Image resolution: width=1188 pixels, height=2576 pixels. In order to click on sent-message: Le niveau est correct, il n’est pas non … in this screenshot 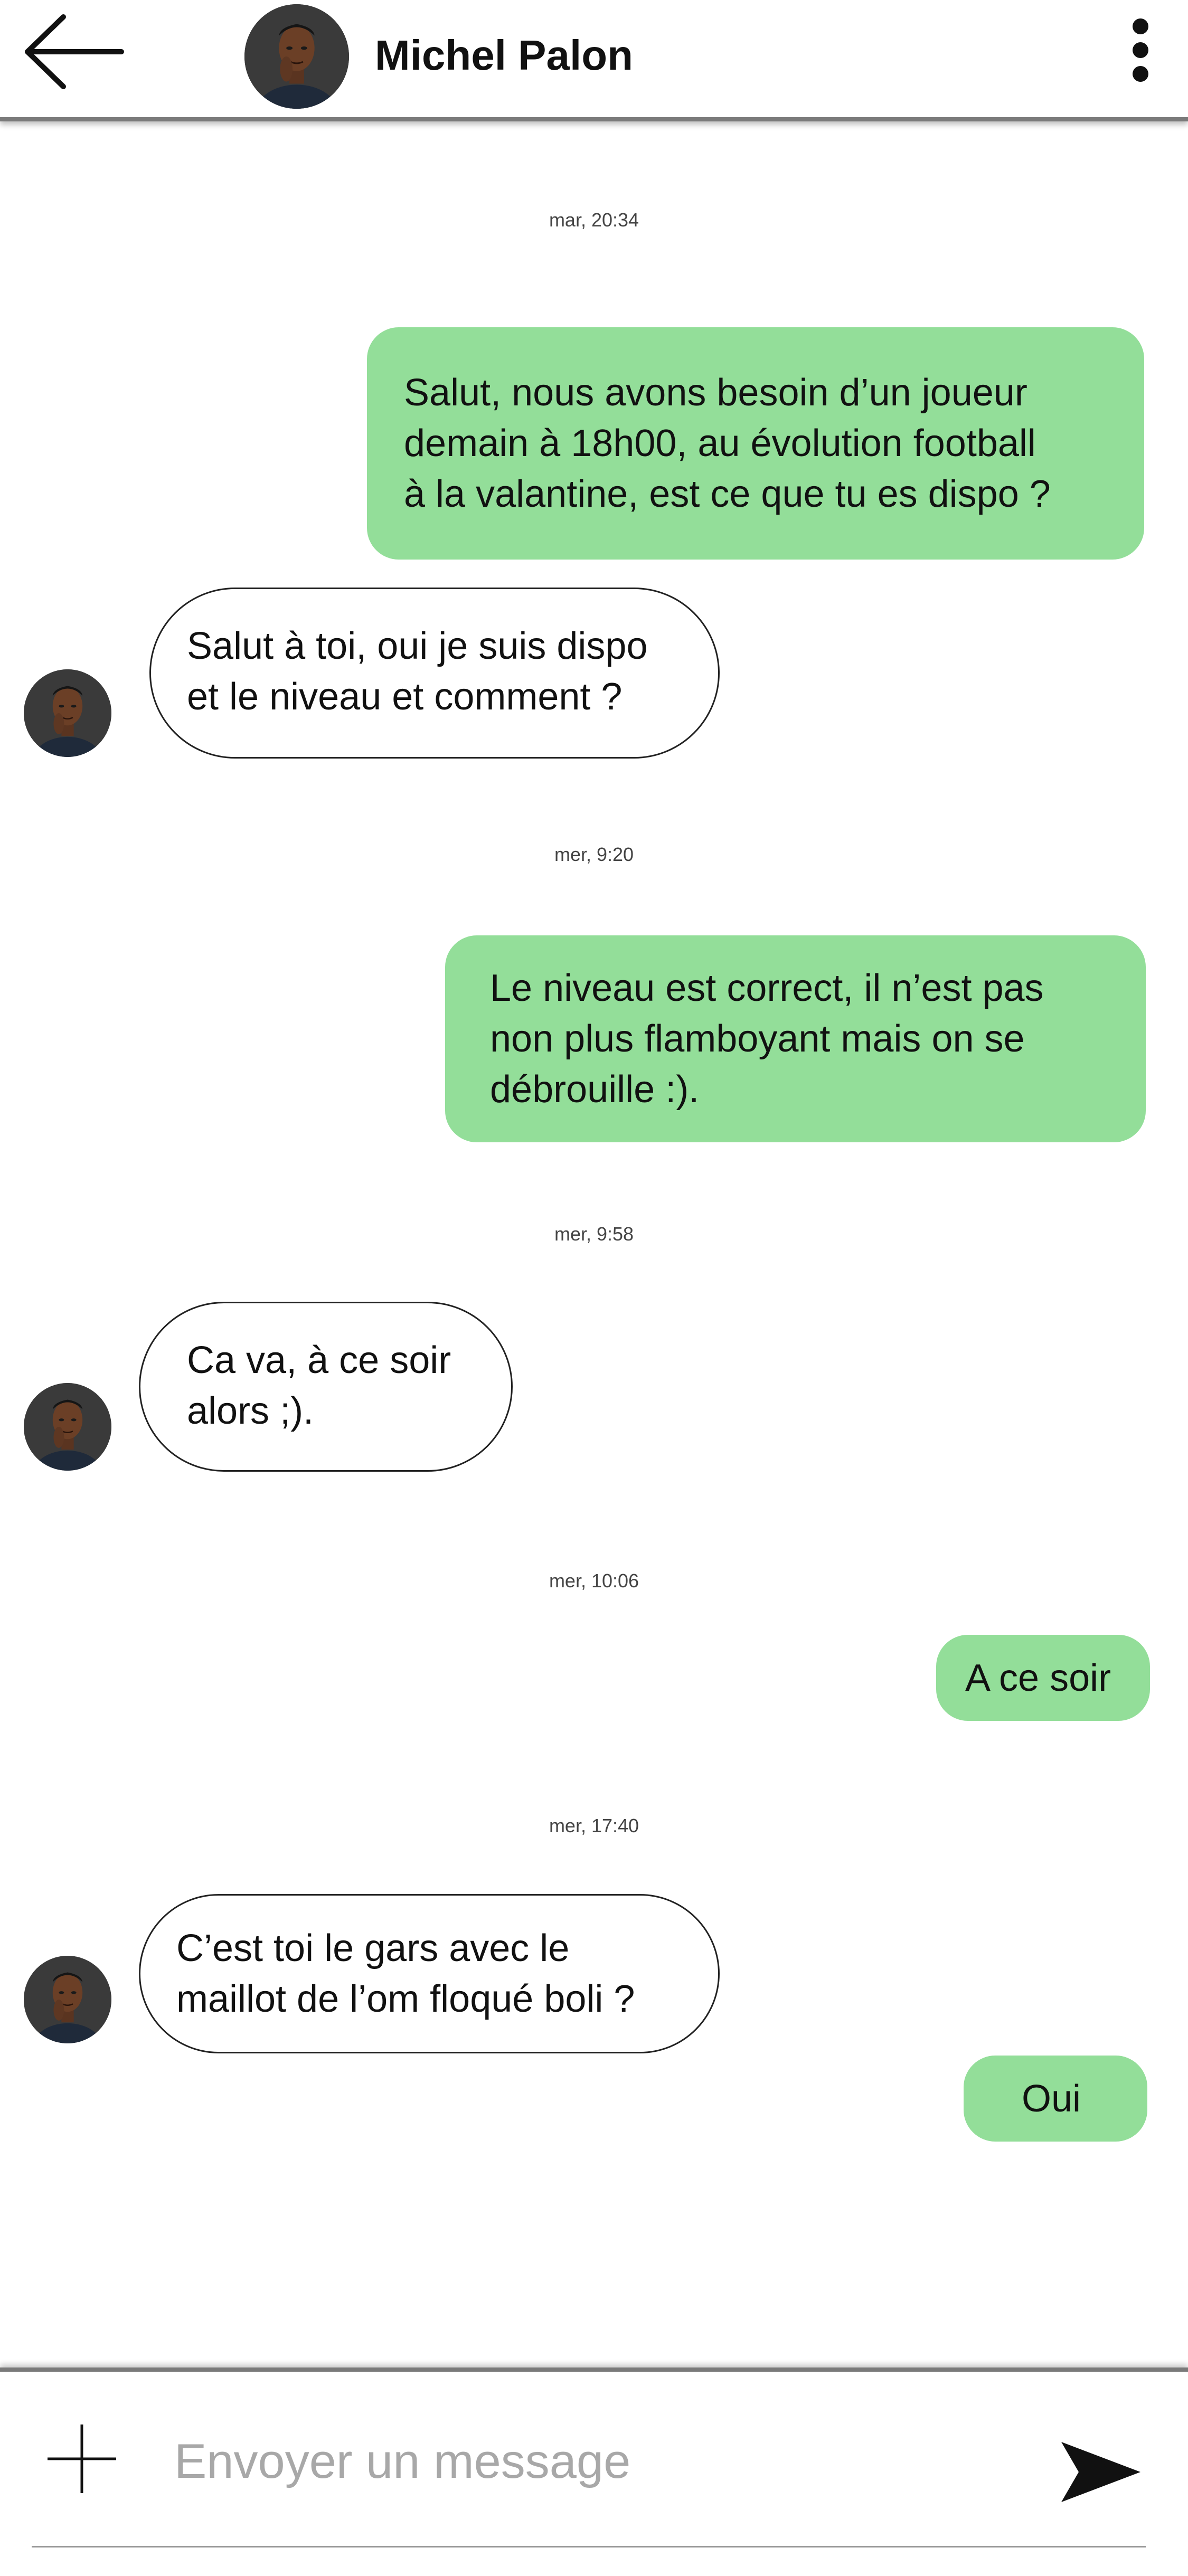, I will do `click(796, 1038)`.